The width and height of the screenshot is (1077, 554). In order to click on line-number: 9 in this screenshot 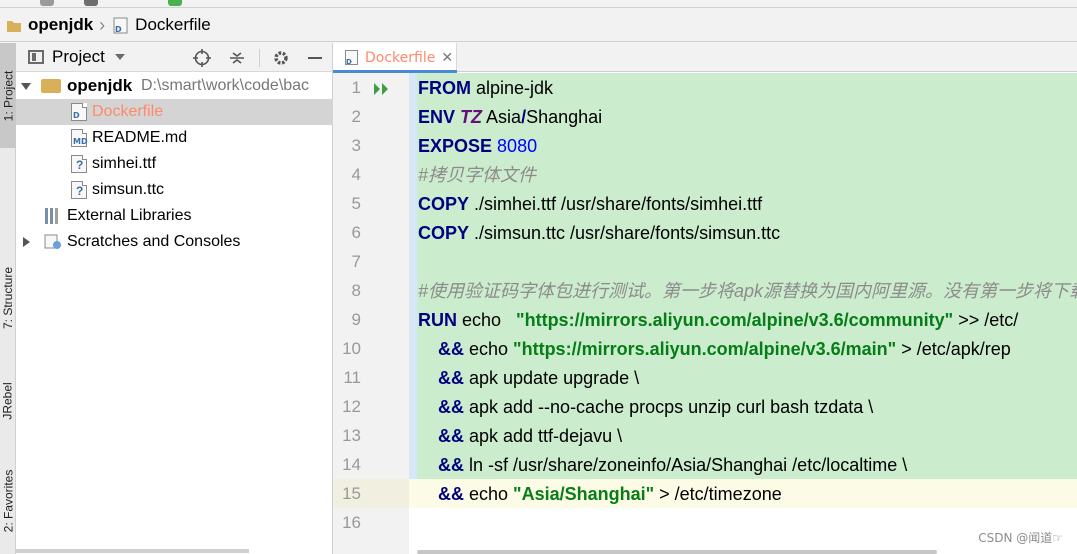, I will do `click(356, 319)`.